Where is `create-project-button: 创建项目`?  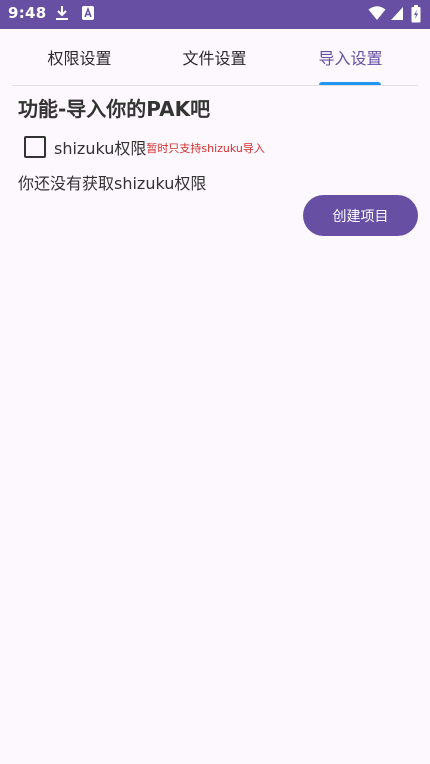 create-project-button: 创建项目 is located at coordinates (360, 215).